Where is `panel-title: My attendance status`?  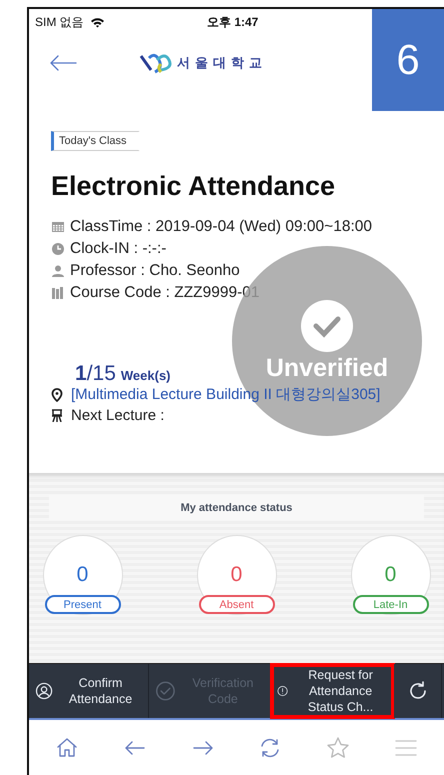 panel-title: My attendance status is located at coordinates (236, 507).